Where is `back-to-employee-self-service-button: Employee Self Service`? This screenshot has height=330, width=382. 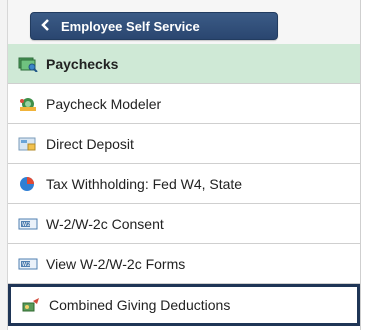 back-to-employee-self-service-button: Employee Self Service is located at coordinates (154, 26).